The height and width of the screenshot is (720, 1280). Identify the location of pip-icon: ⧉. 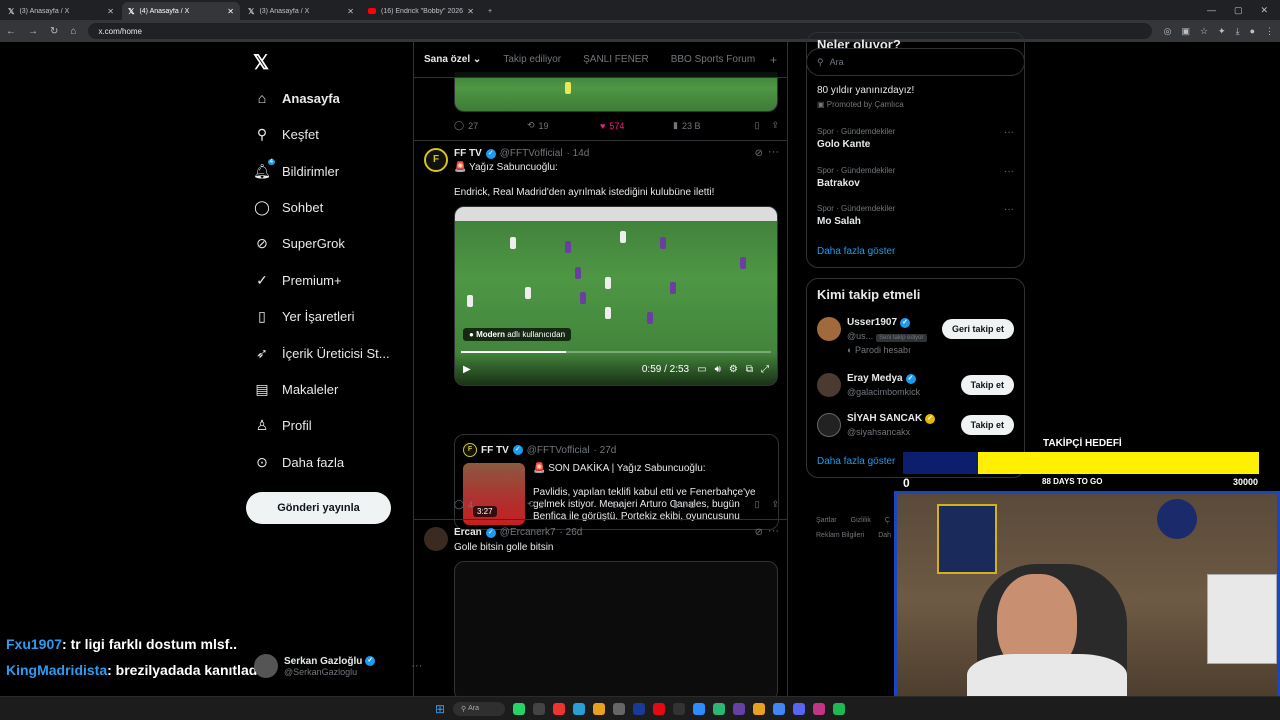
(749, 369).